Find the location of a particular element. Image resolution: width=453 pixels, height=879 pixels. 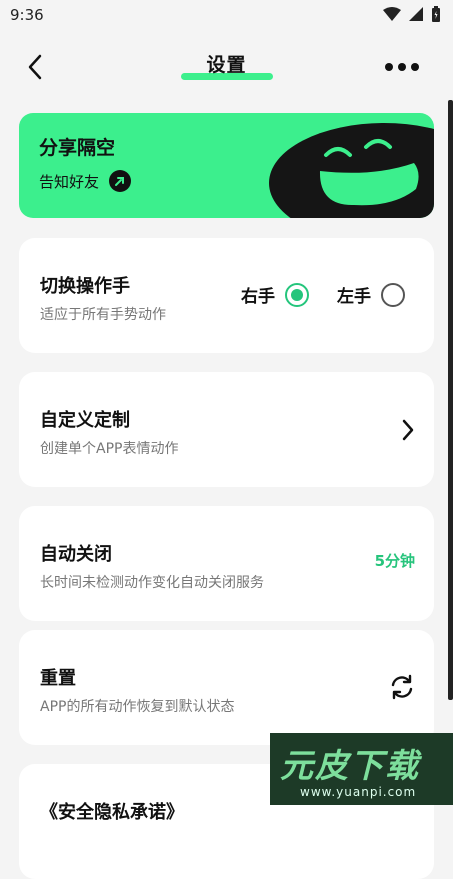

auto-close-value: 5分钟 is located at coordinates (395, 560).